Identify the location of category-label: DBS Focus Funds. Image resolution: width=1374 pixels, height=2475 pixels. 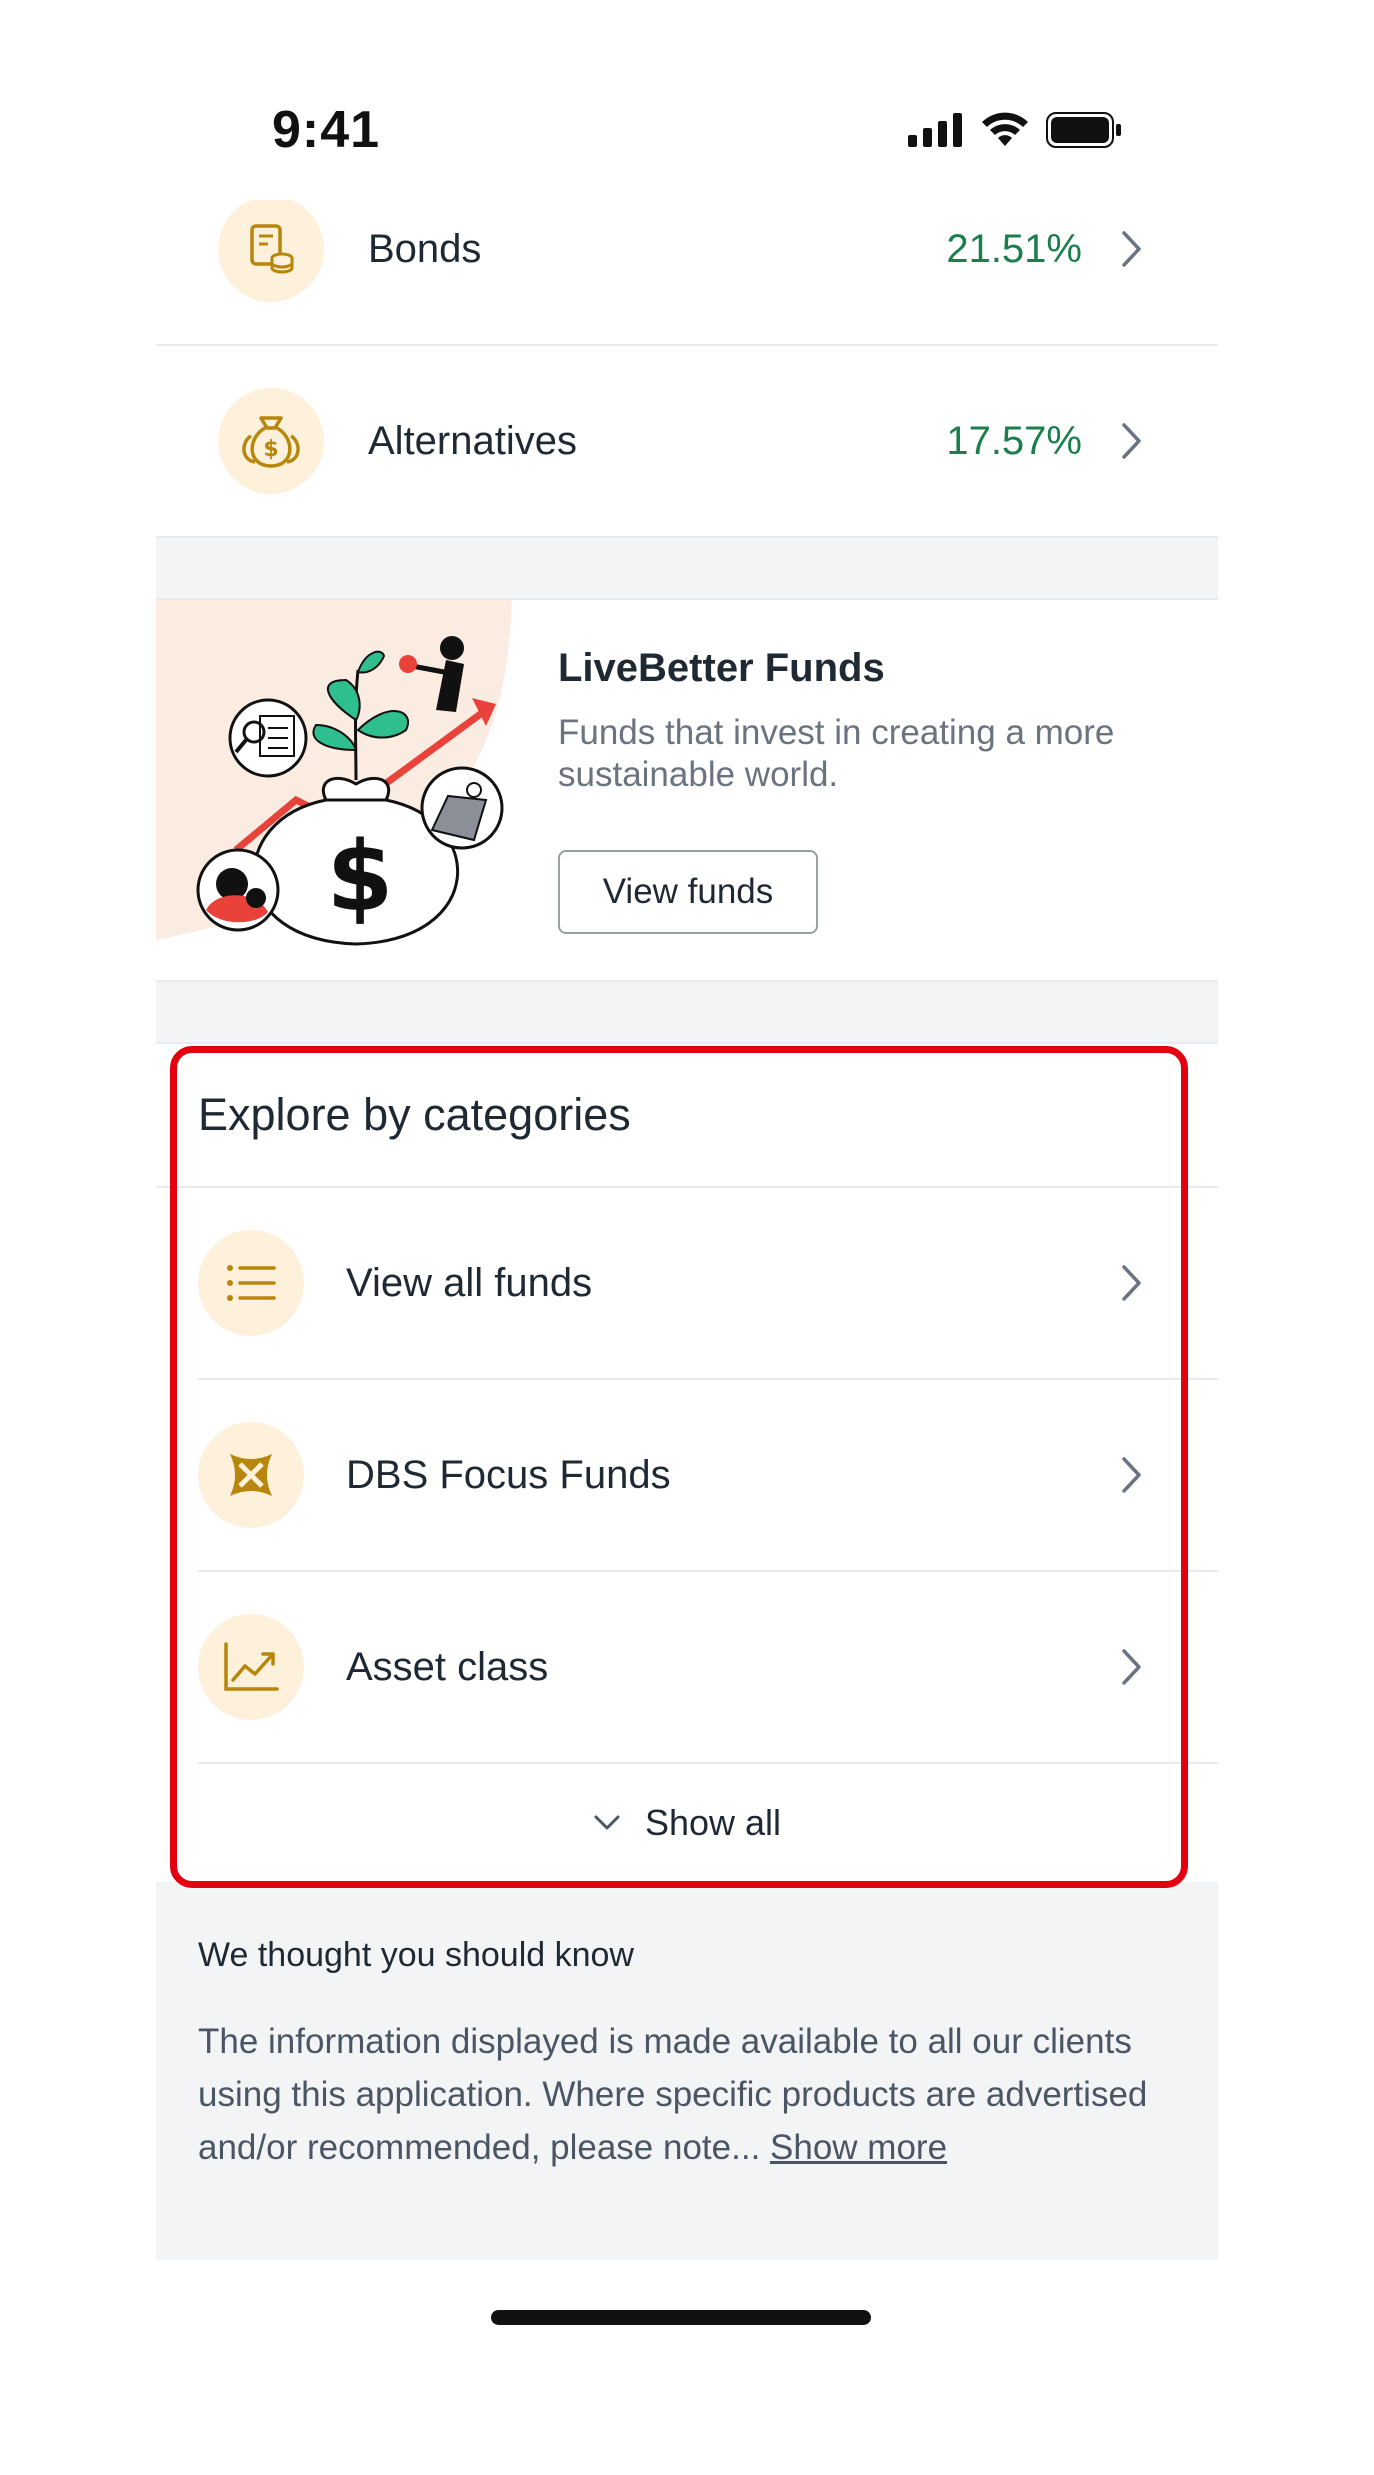
(508, 1474).